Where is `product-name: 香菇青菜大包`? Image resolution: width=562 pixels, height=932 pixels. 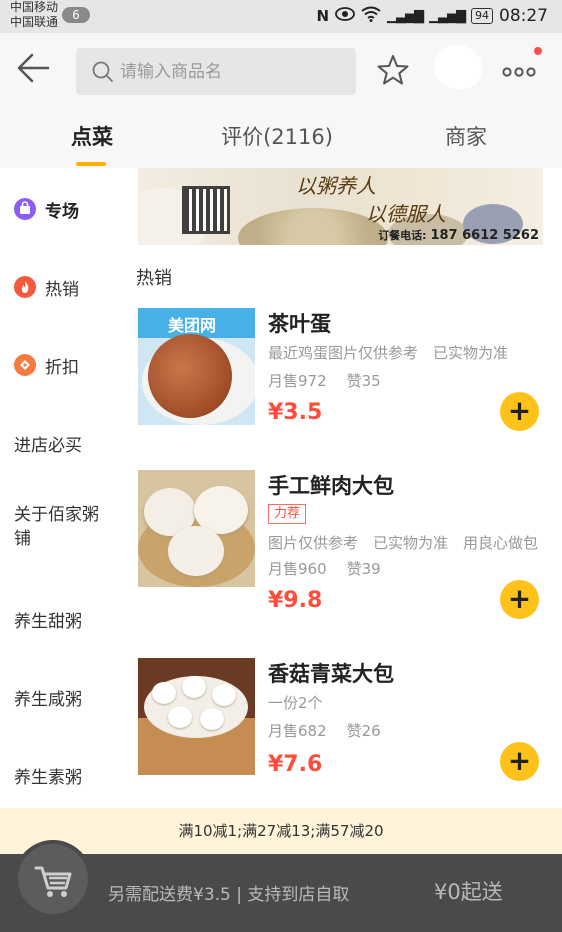 product-name: 香菇青菜大包 is located at coordinates (331, 674).